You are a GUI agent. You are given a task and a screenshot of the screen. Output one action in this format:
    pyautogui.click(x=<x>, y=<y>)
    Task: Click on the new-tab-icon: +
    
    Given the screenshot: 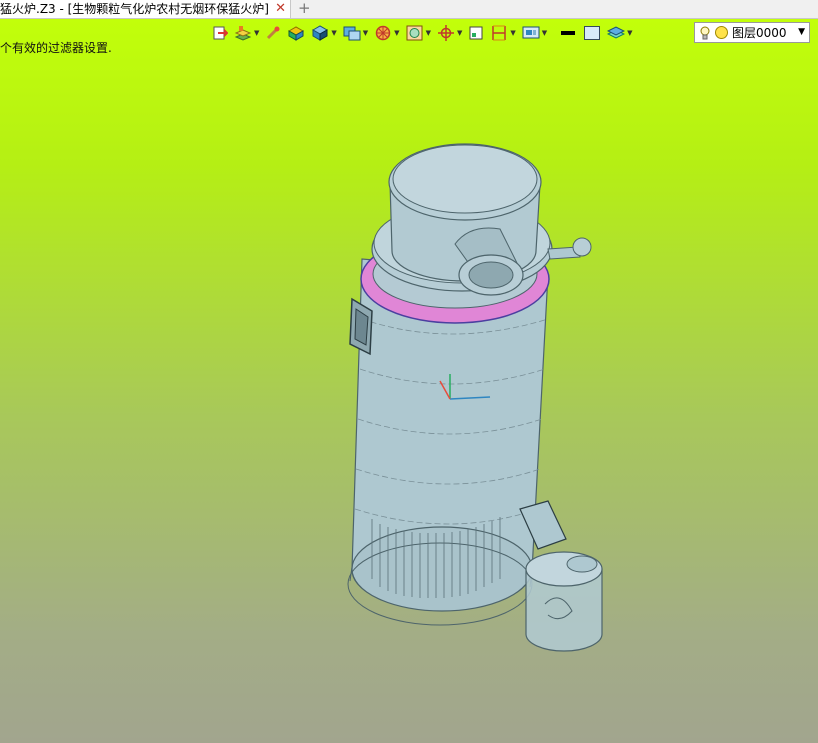 What is the action you would take?
    pyautogui.click(x=304, y=8)
    